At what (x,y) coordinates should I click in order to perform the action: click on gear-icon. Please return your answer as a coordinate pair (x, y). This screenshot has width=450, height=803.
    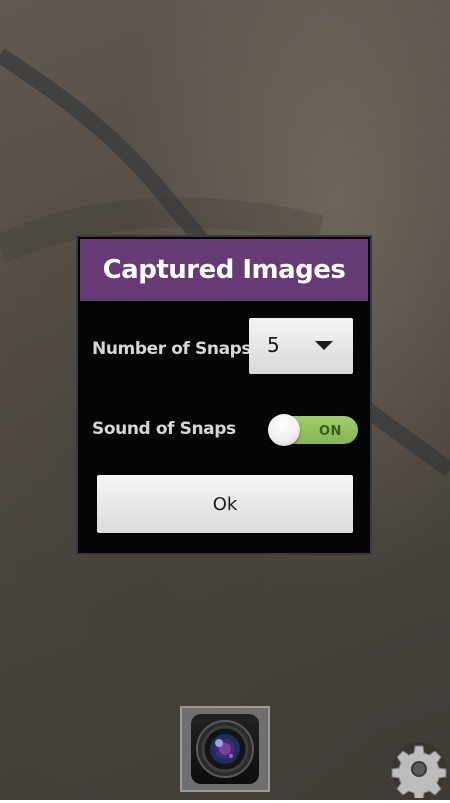
    Looking at the image, I should click on (419, 771).